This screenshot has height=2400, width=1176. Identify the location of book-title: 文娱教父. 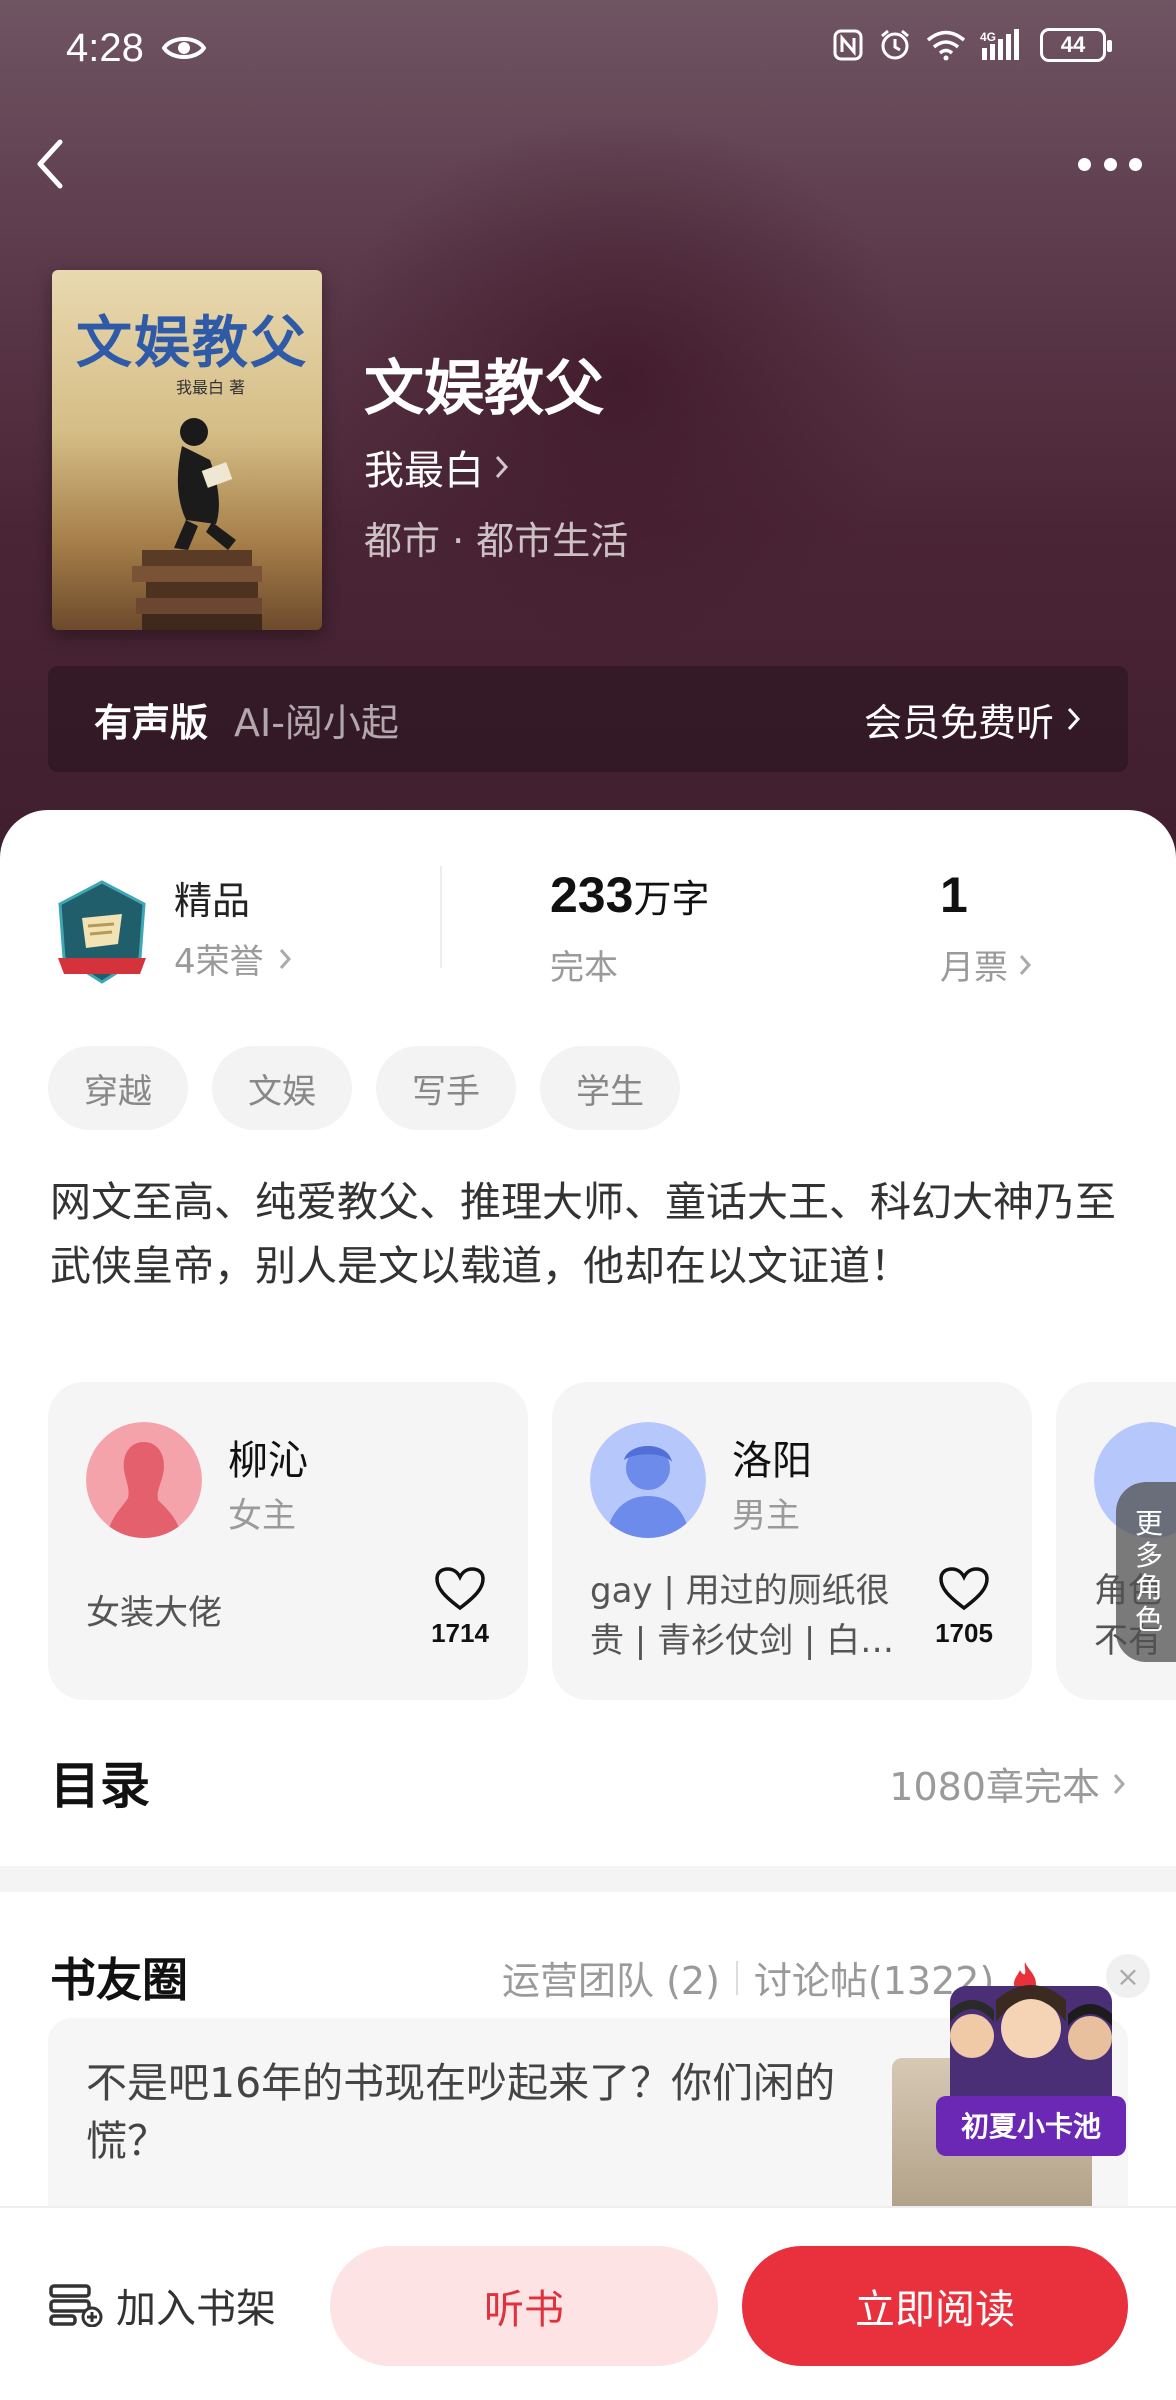
(484, 389).